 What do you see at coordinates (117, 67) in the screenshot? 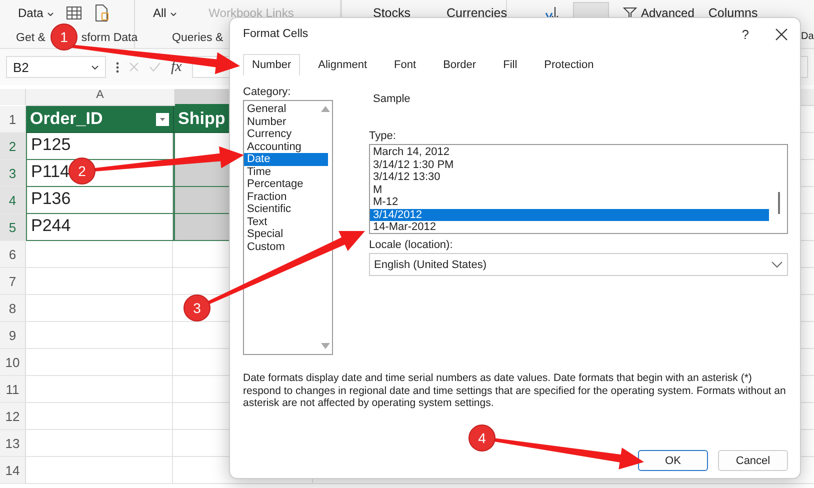
I see `more-options-icon` at bounding box center [117, 67].